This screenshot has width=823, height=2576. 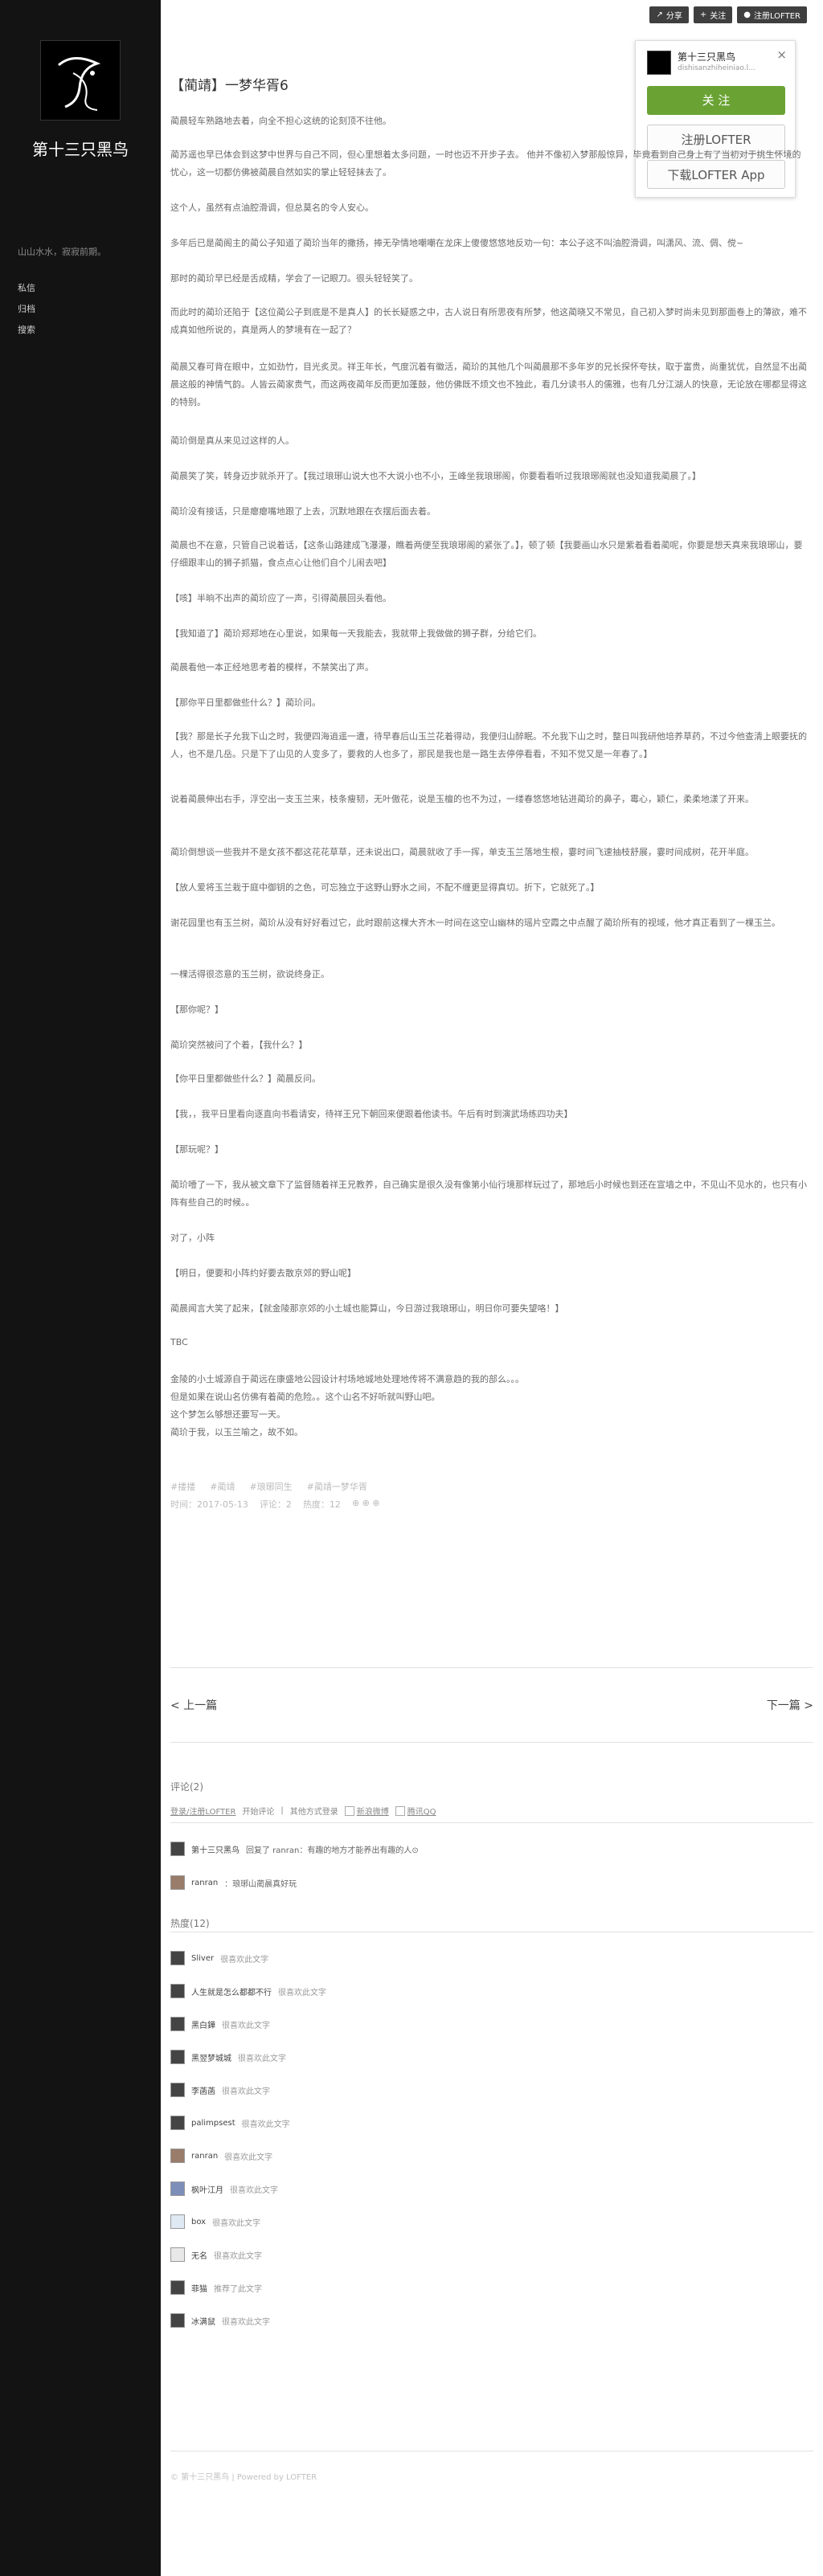 I want to click on tag-link: #蔺靖一梦华胥, so click(x=337, y=1486).